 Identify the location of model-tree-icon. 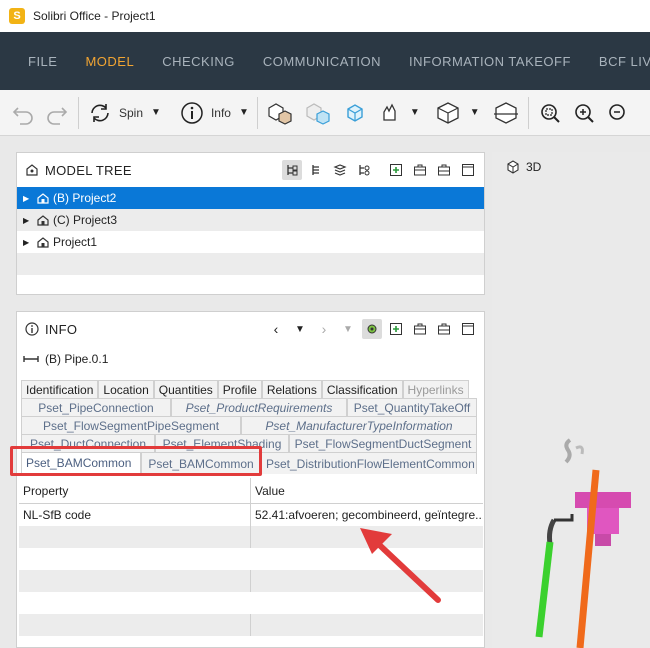
(32, 170).